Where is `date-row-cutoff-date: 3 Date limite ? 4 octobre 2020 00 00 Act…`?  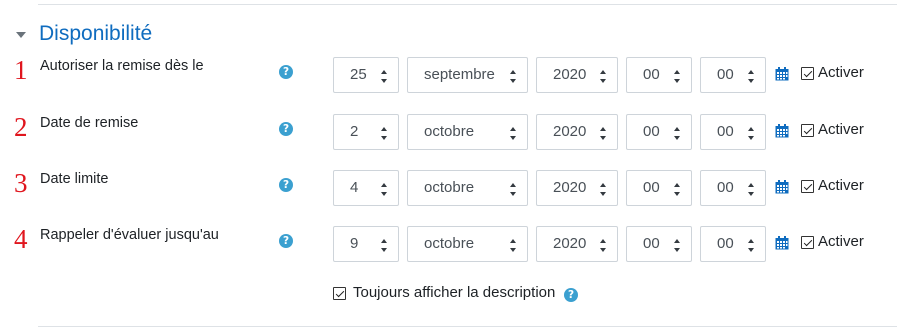
date-row-cutoff-date: 3 Date limite ? 4 octobre 2020 00 00 Act… is located at coordinates (448, 188).